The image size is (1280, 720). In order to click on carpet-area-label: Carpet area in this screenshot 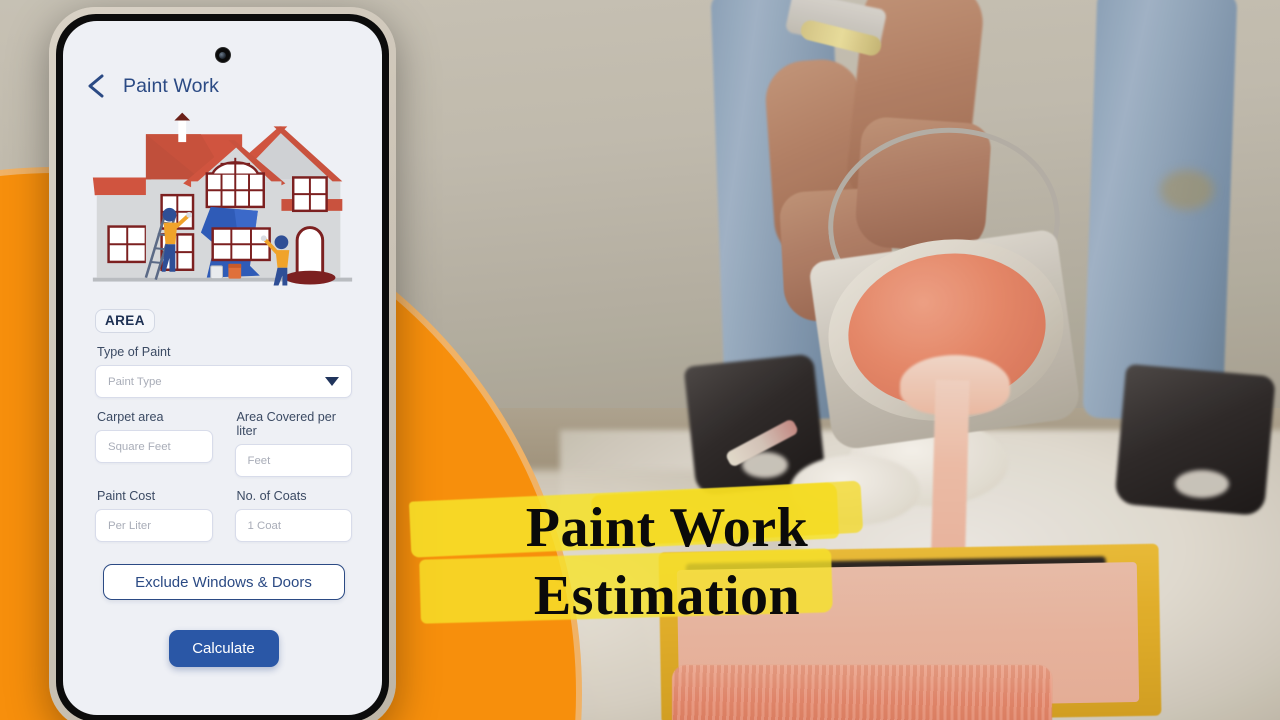, I will do `click(130, 417)`.